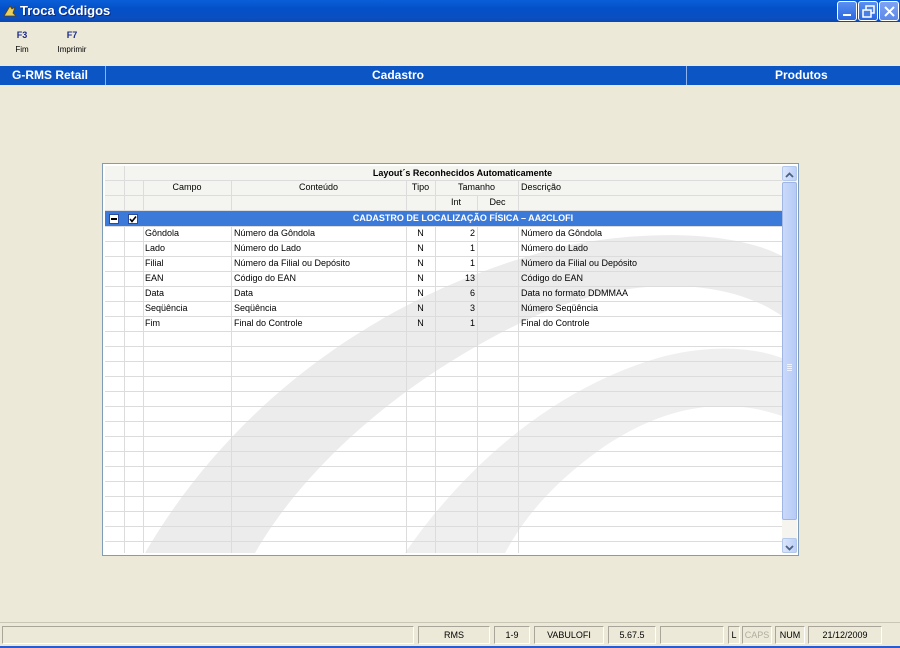  Describe the element at coordinates (22, 42) in the screenshot. I see `toolbar-fim-button: F3 Fim` at that location.